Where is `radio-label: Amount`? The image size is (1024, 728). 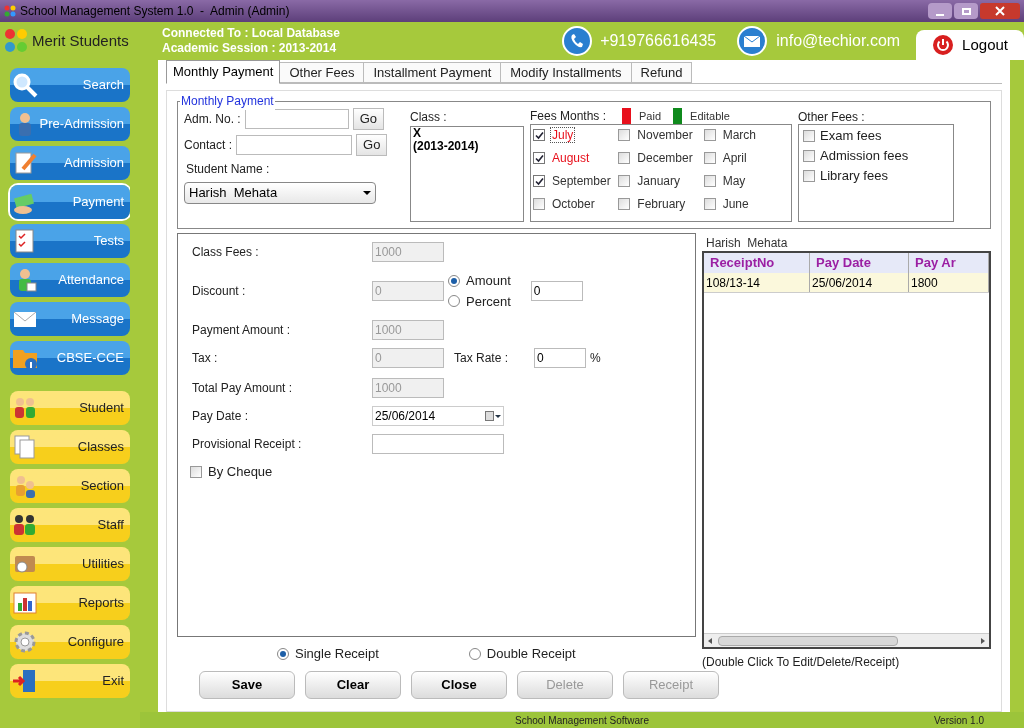 radio-label: Amount is located at coordinates (488, 281).